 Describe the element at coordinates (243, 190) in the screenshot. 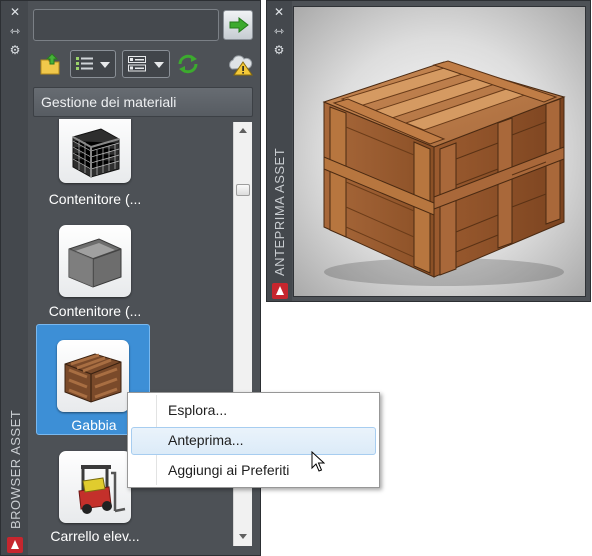

I see `scrollbar-thumb` at that location.